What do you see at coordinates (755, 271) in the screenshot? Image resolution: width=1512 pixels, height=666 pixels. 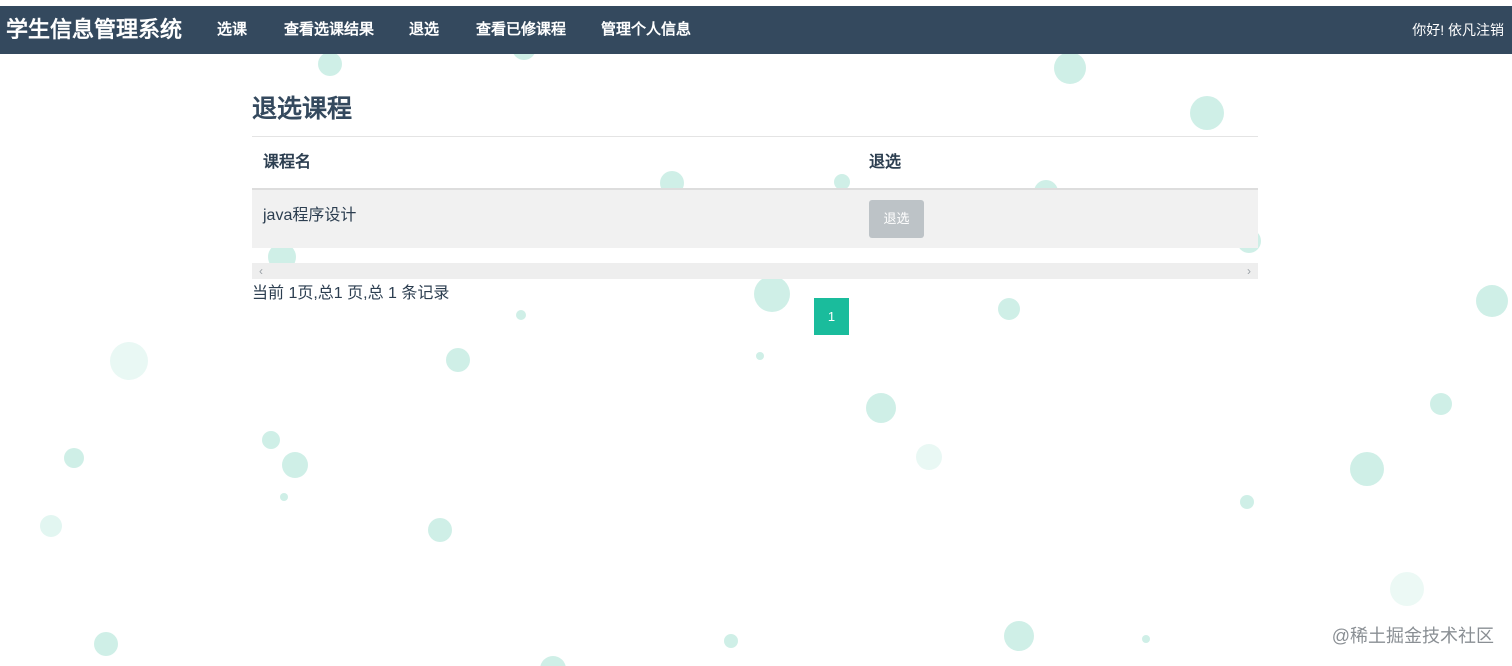 I see `horizontal-scrollbar: ‹ ›` at bounding box center [755, 271].